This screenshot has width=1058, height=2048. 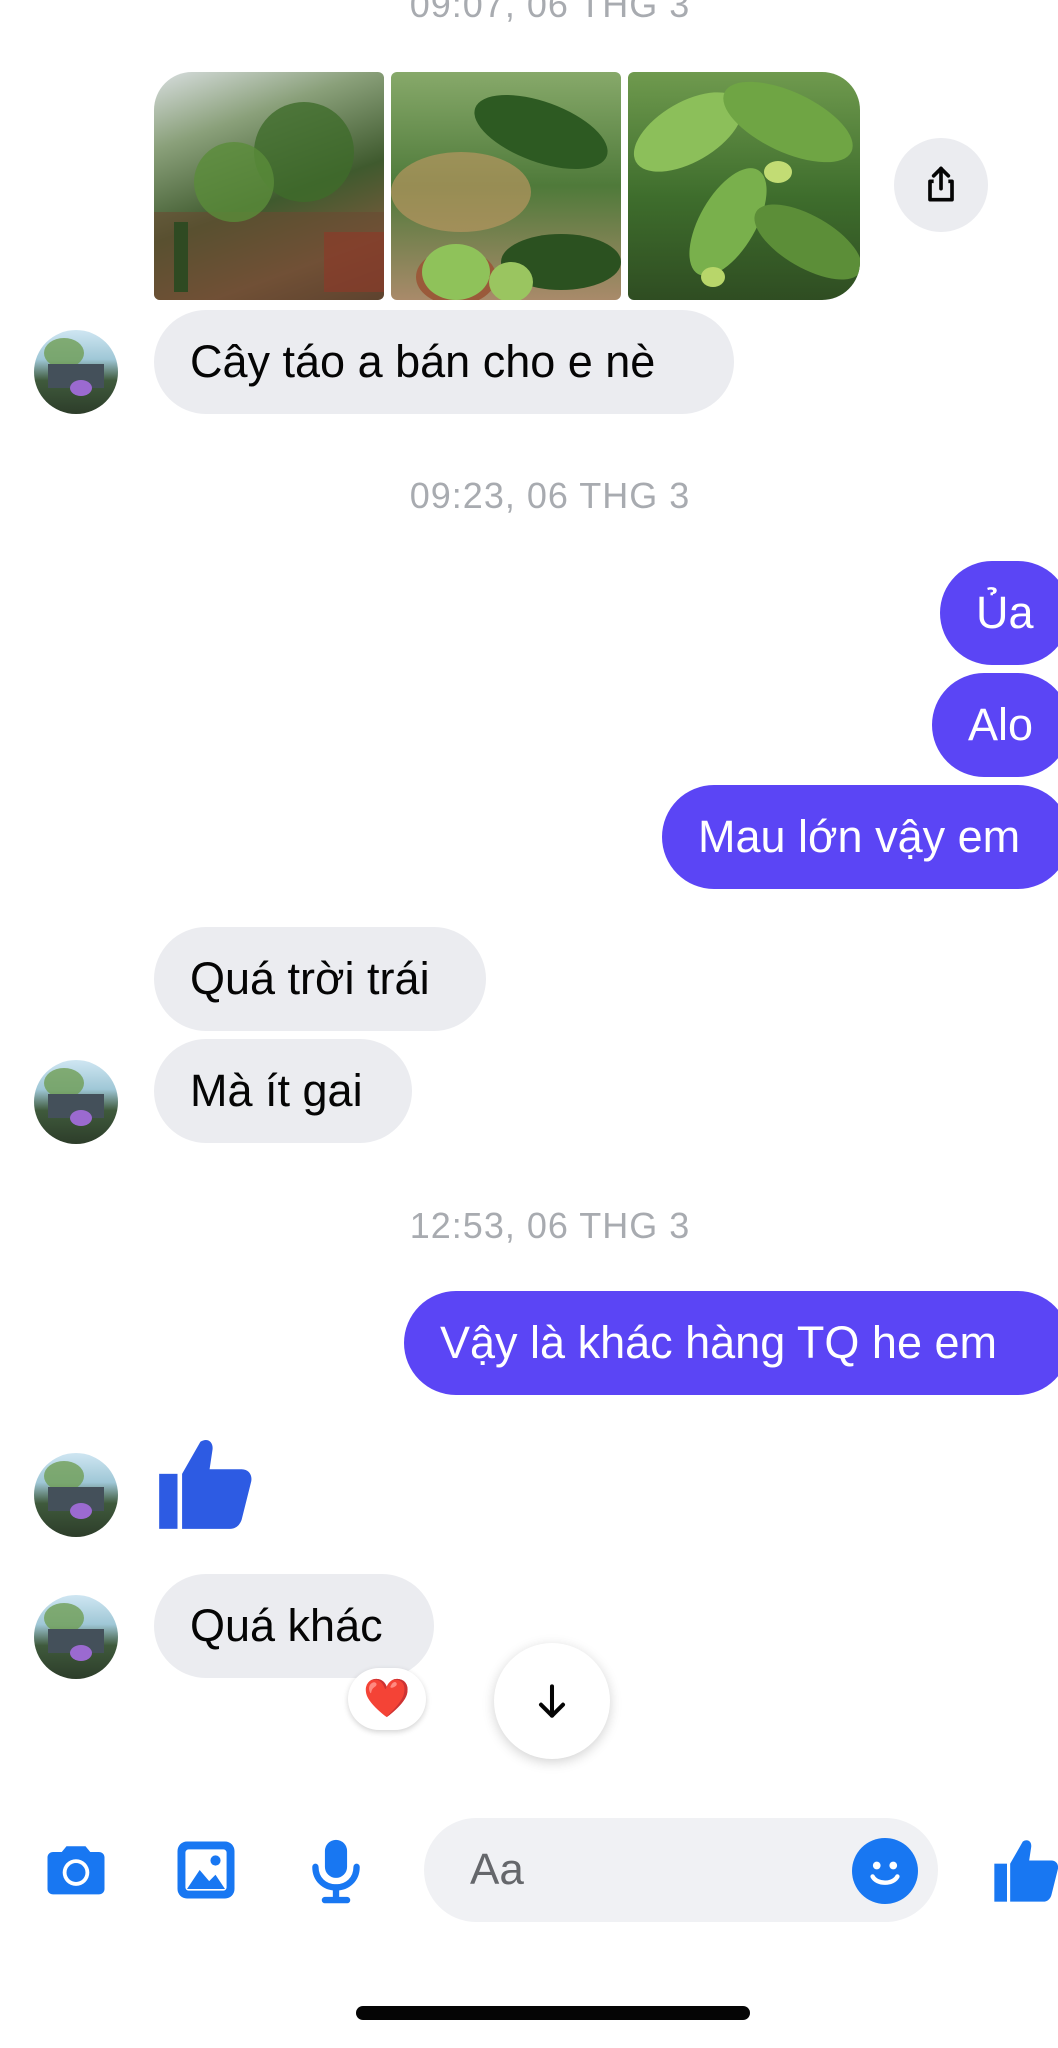 What do you see at coordinates (681, 1870) in the screenshot?
I see `message-input: Aa` at bounding box center [681, 1870].